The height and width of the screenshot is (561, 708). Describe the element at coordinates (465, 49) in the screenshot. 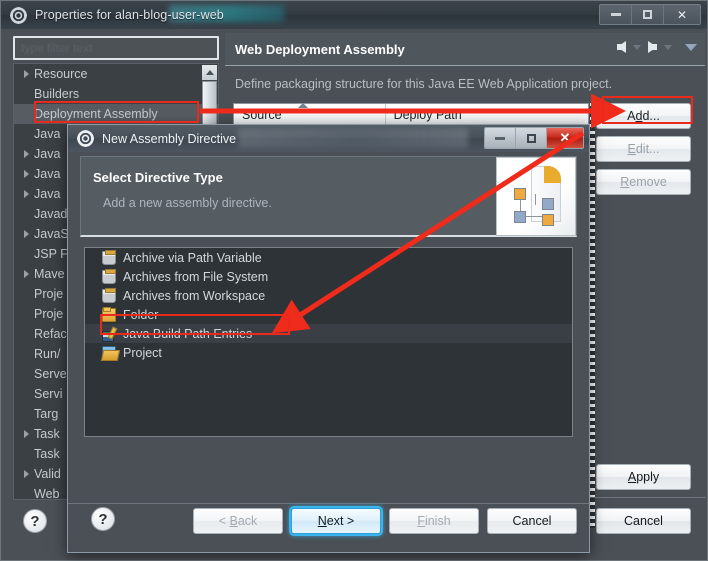

I see `page-header: Web Deployment Assembly` at that location.